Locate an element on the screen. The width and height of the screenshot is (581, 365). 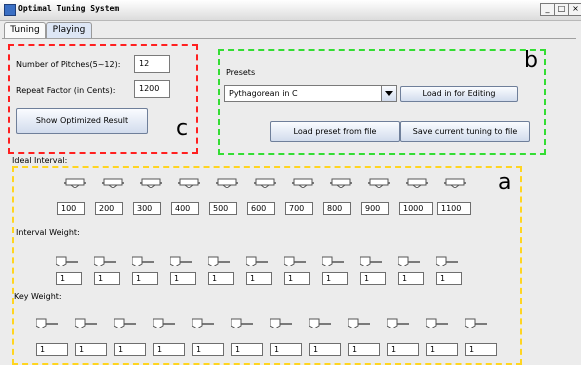
chevron-down-icon is located at coordinates (388, 93).